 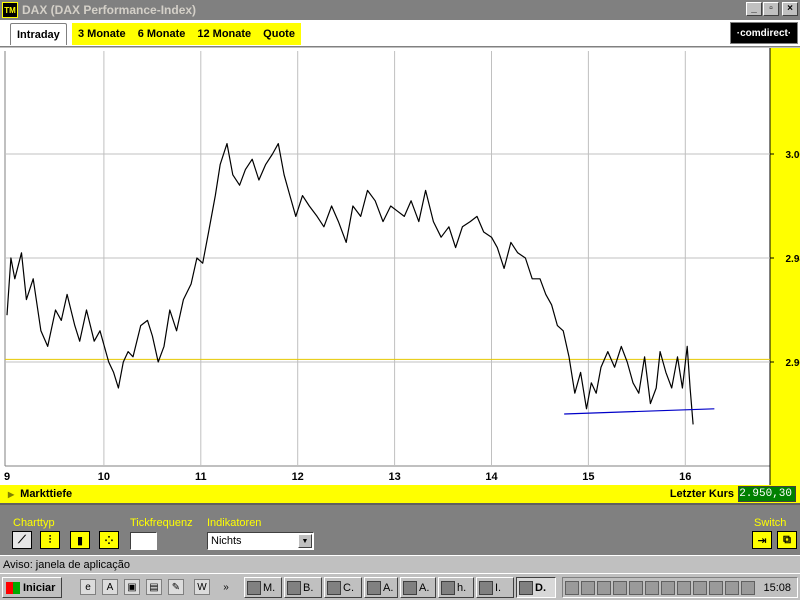 I want to click on tab-intraday: Intraday, so click(x=38, y=34).